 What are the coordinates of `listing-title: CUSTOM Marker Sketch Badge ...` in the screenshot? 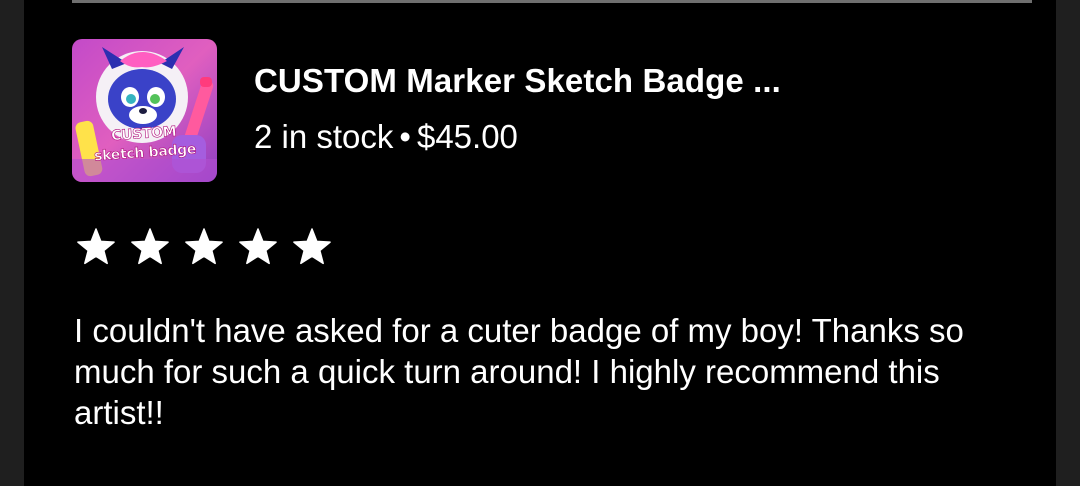 It's located at (517, 81).